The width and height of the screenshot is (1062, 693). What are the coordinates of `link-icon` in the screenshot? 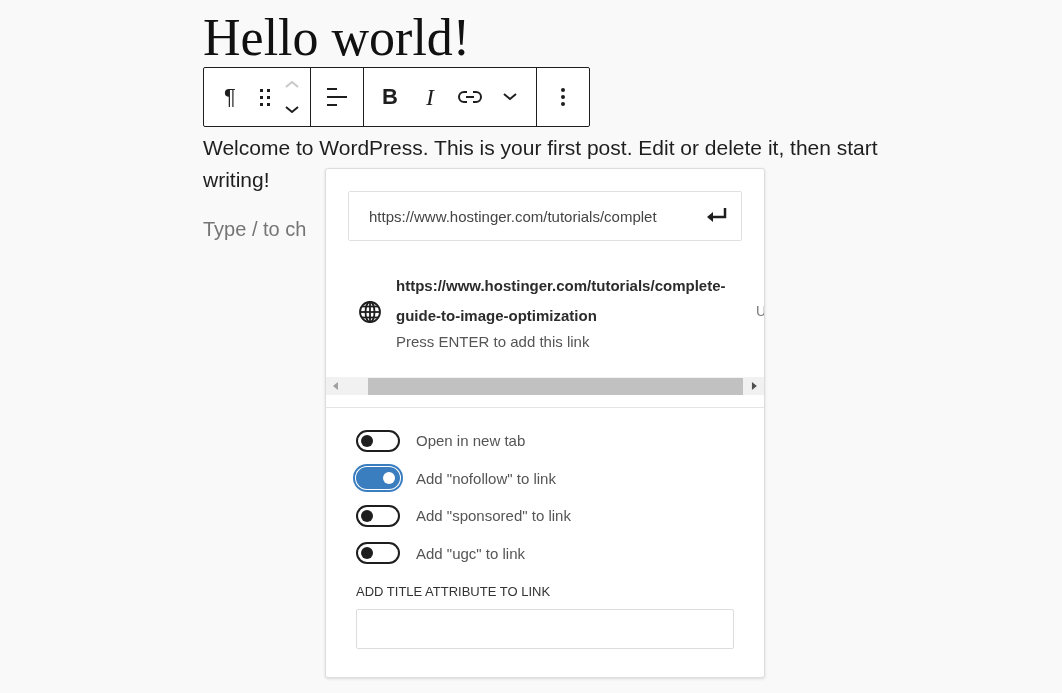 It's located at (470, 97).